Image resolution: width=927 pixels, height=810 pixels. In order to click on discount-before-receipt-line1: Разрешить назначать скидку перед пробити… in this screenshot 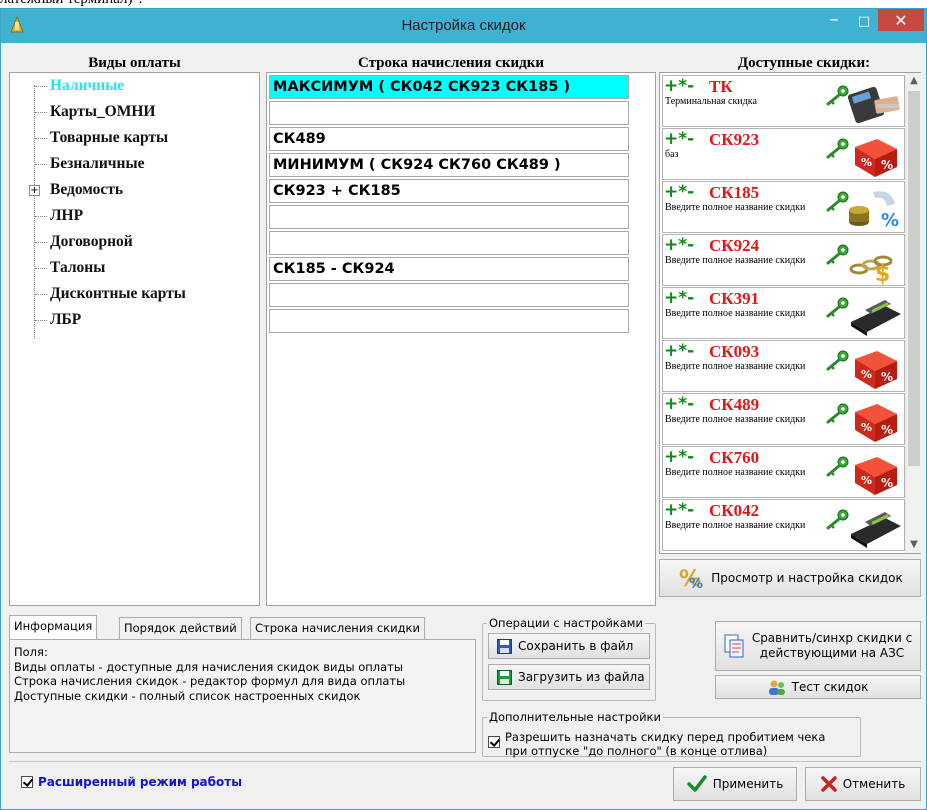, I will do `click(665, 737)`.